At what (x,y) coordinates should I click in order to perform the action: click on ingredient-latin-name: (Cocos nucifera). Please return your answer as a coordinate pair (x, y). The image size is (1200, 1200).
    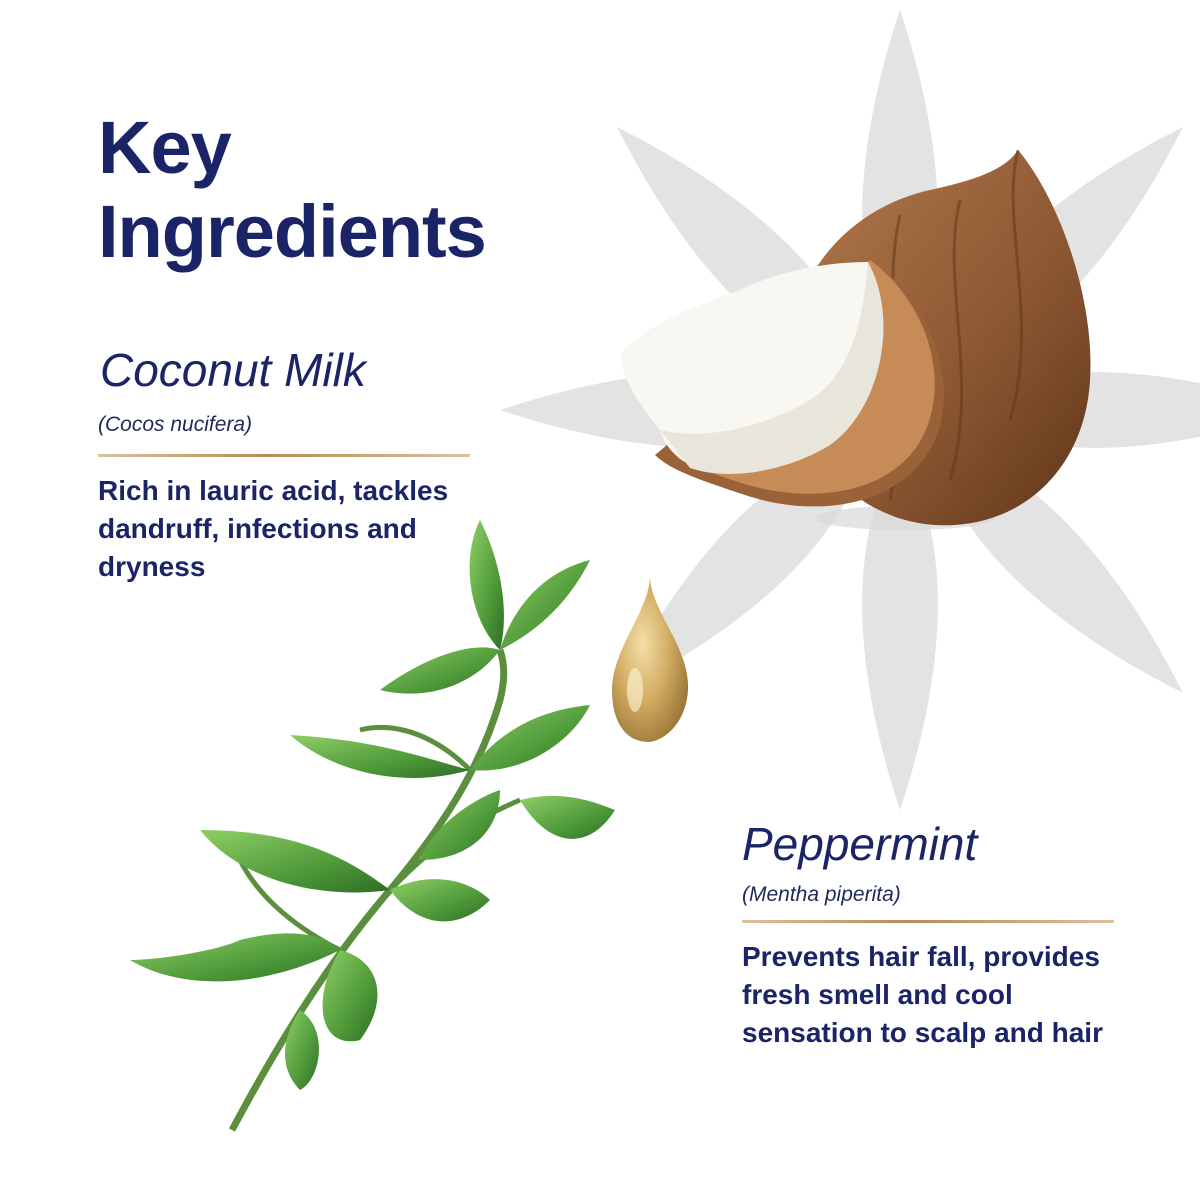
    Looking at the image, I should click on (175, 424).